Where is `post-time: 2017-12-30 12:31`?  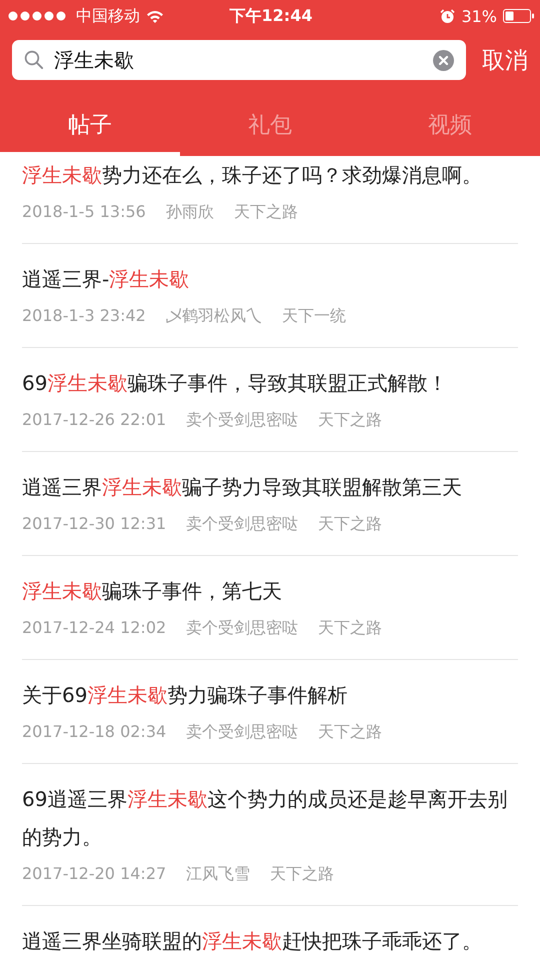
post-time: 2017-12-30 12:31 is located at coordinates (94, 524).